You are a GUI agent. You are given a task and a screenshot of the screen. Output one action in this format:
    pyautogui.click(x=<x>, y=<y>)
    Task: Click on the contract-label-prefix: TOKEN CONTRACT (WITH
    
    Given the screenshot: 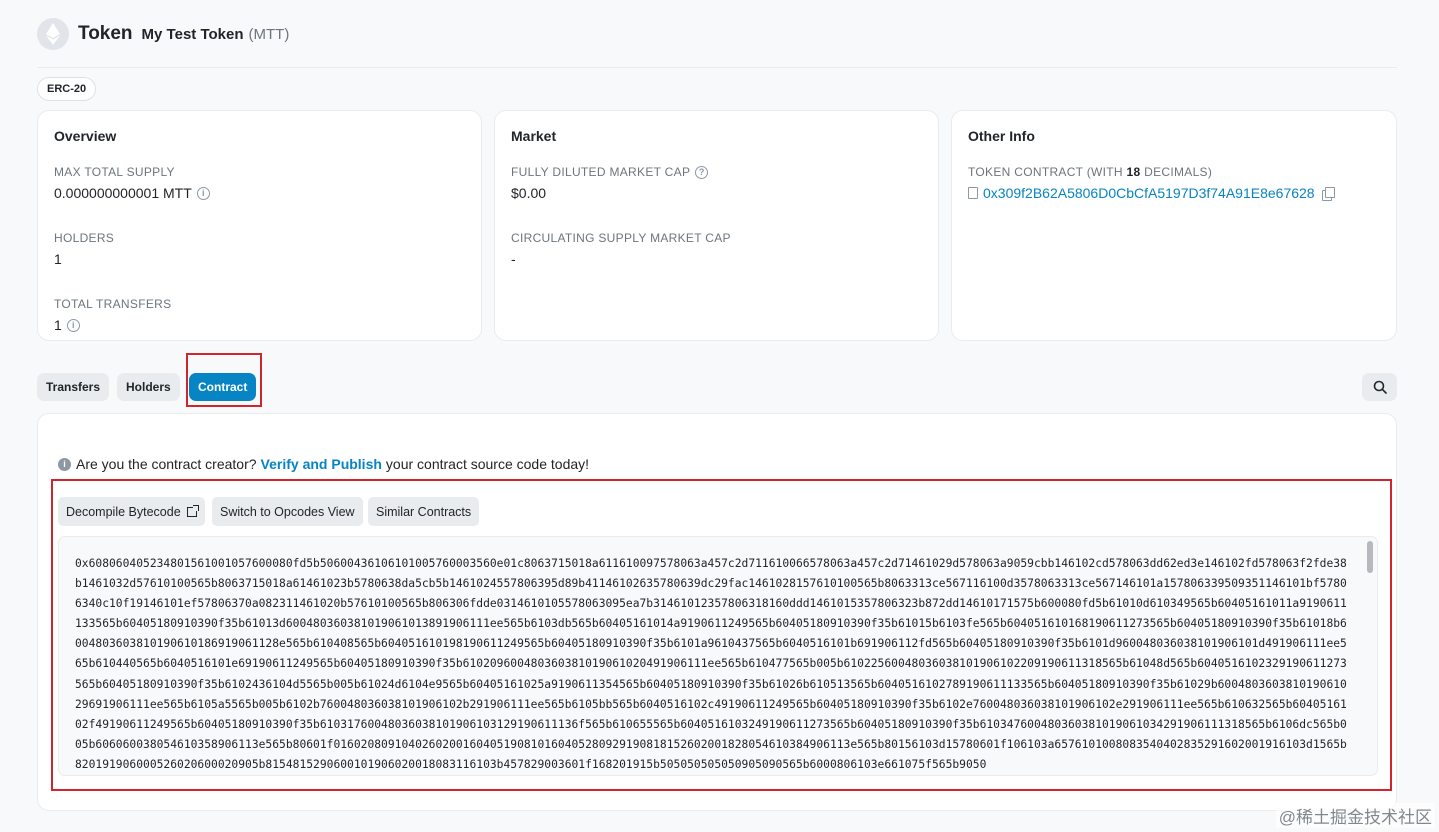 What is the action you would take?
    pyautogui.click(x=1047, y=172)
    